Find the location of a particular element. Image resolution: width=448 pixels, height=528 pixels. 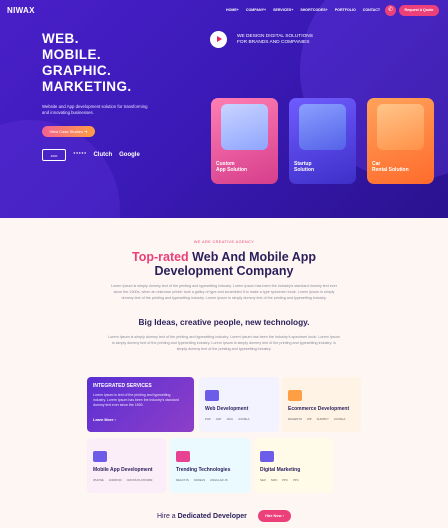

service-tag: JAVA is located at coordinates (229, 419).